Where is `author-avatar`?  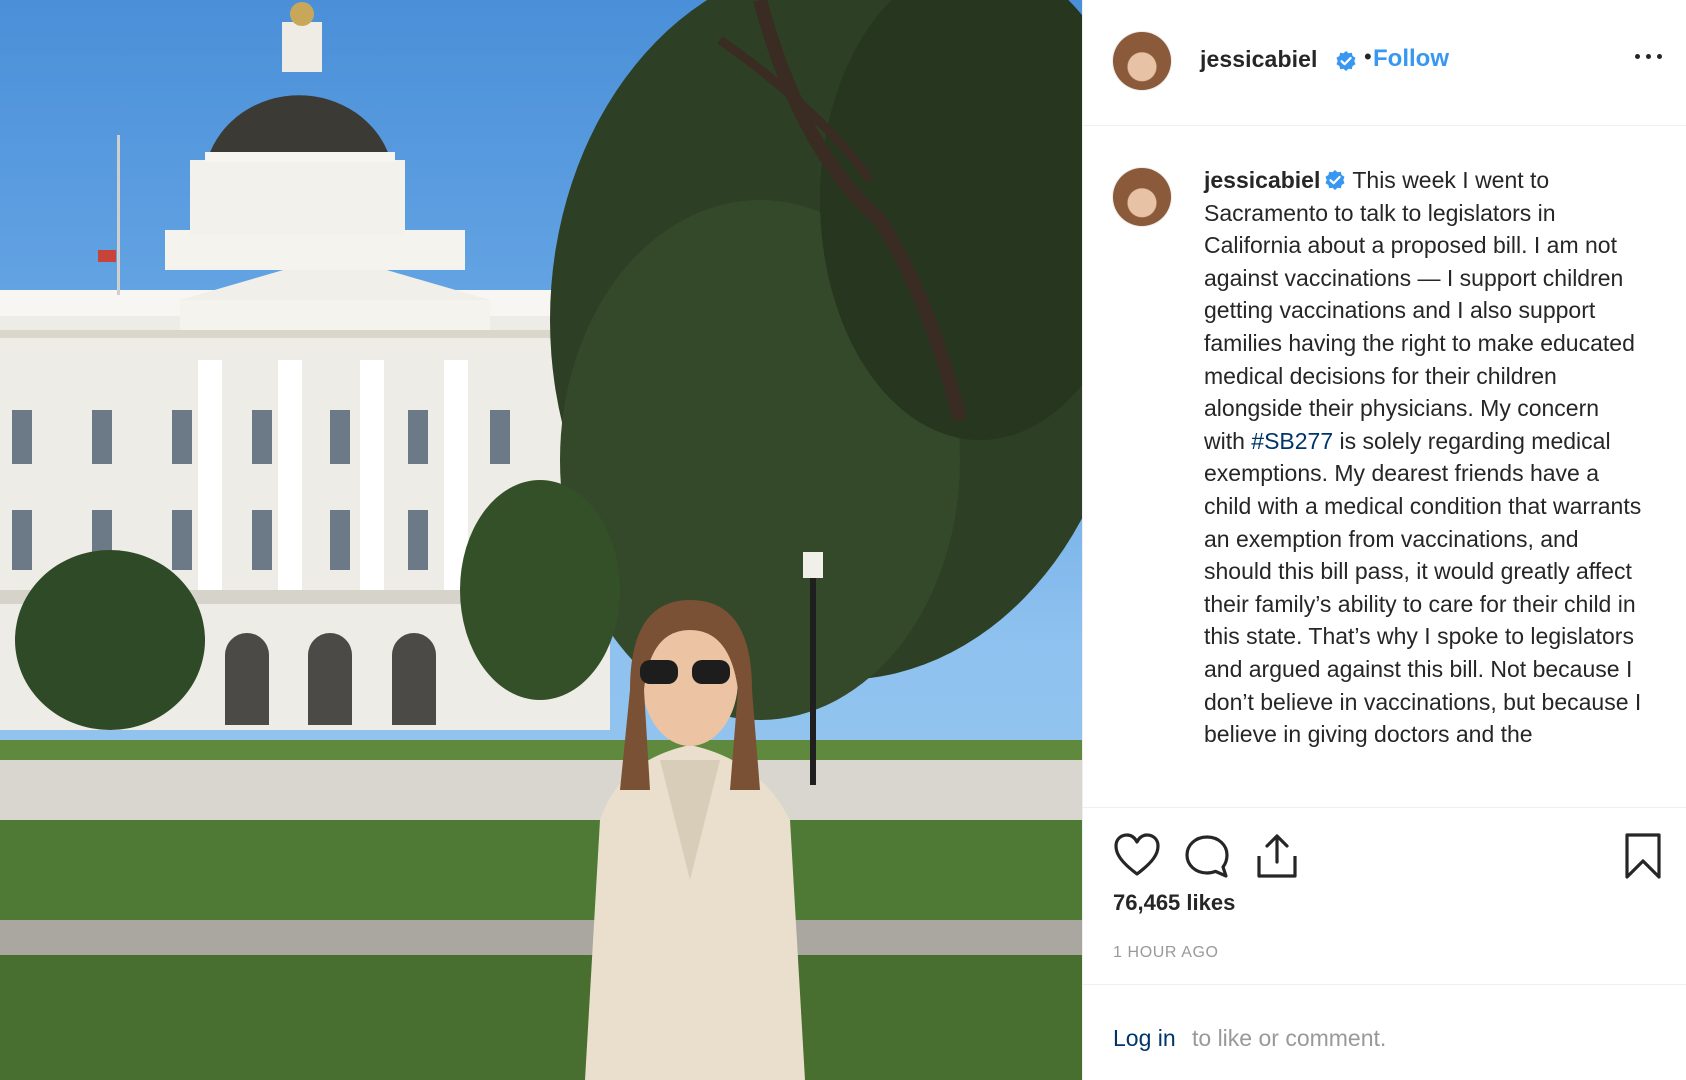 author-avatar is located at coordinates (1142, 61).